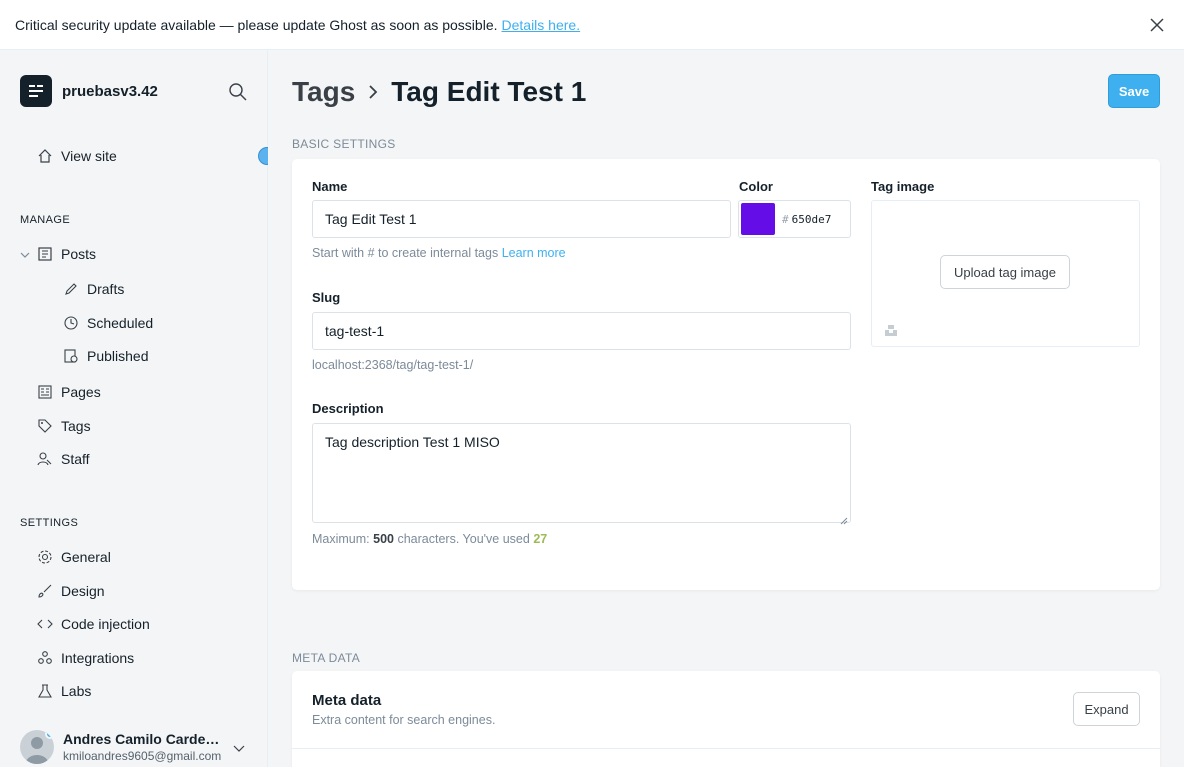 This screenshot has width=1184, height=767. I want to click on site-name: pruebasv3.42, so click(110, 91).